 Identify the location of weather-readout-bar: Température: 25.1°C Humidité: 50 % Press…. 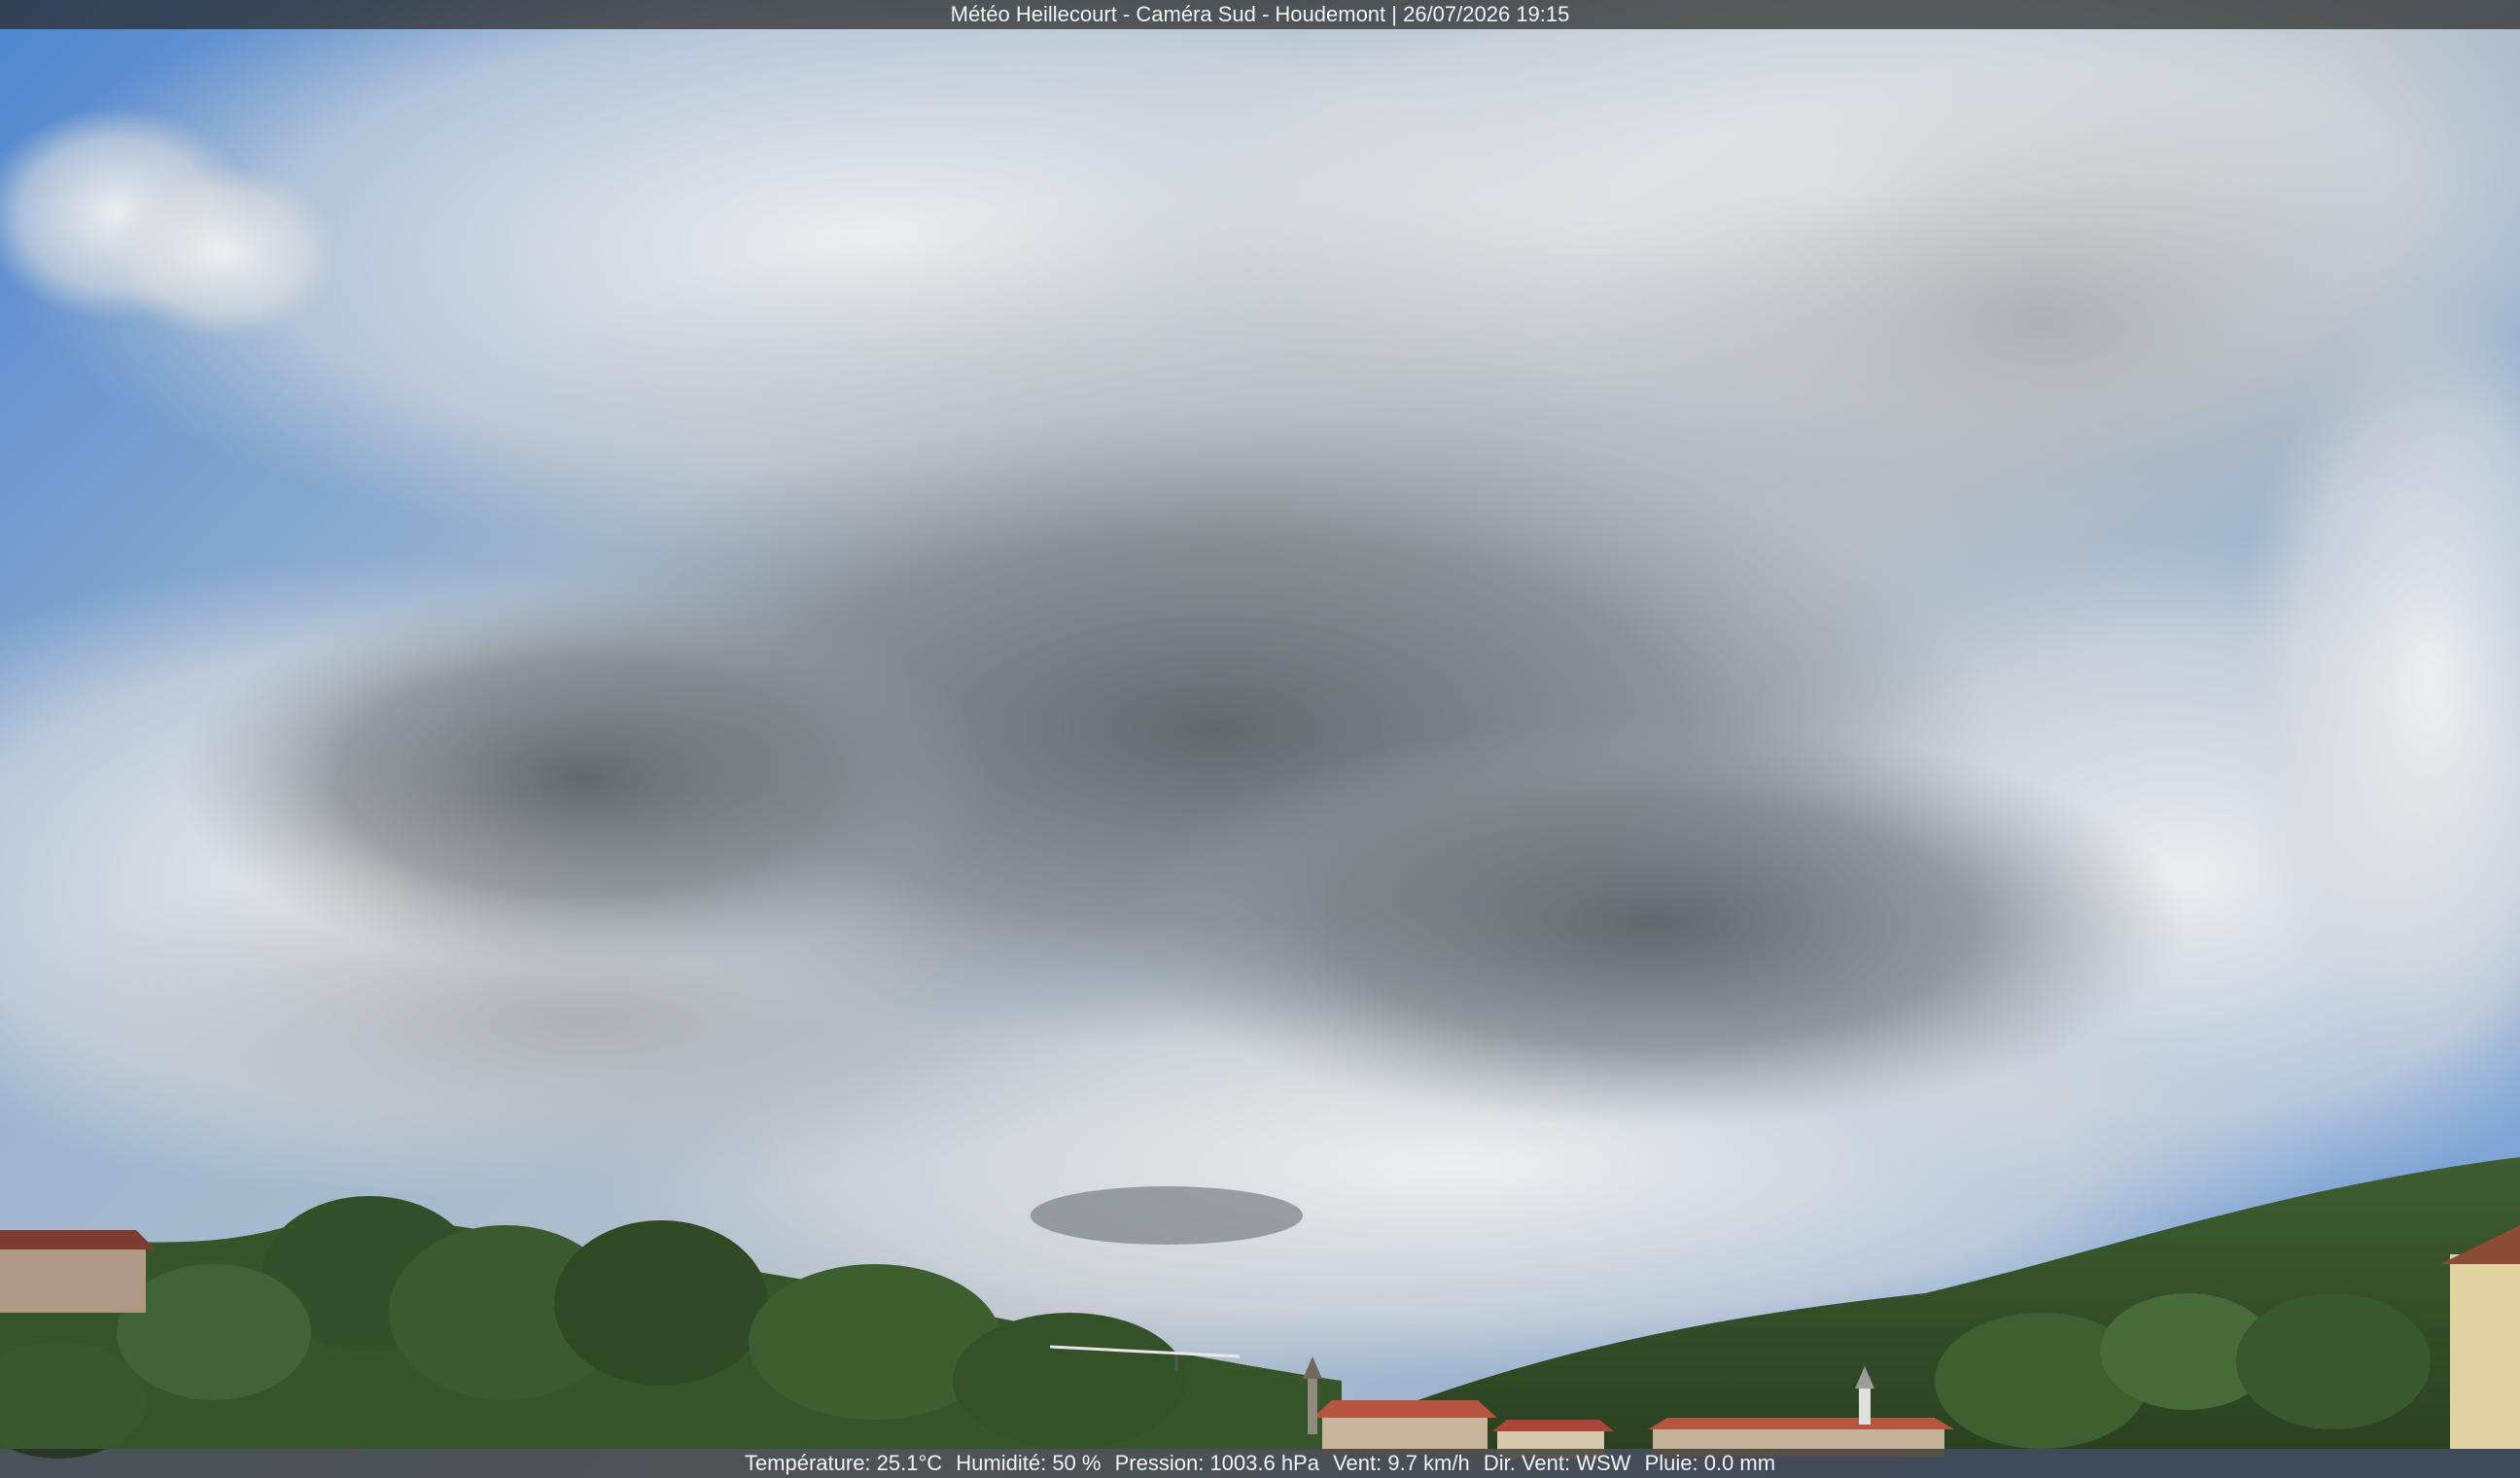
(1260, 1463).